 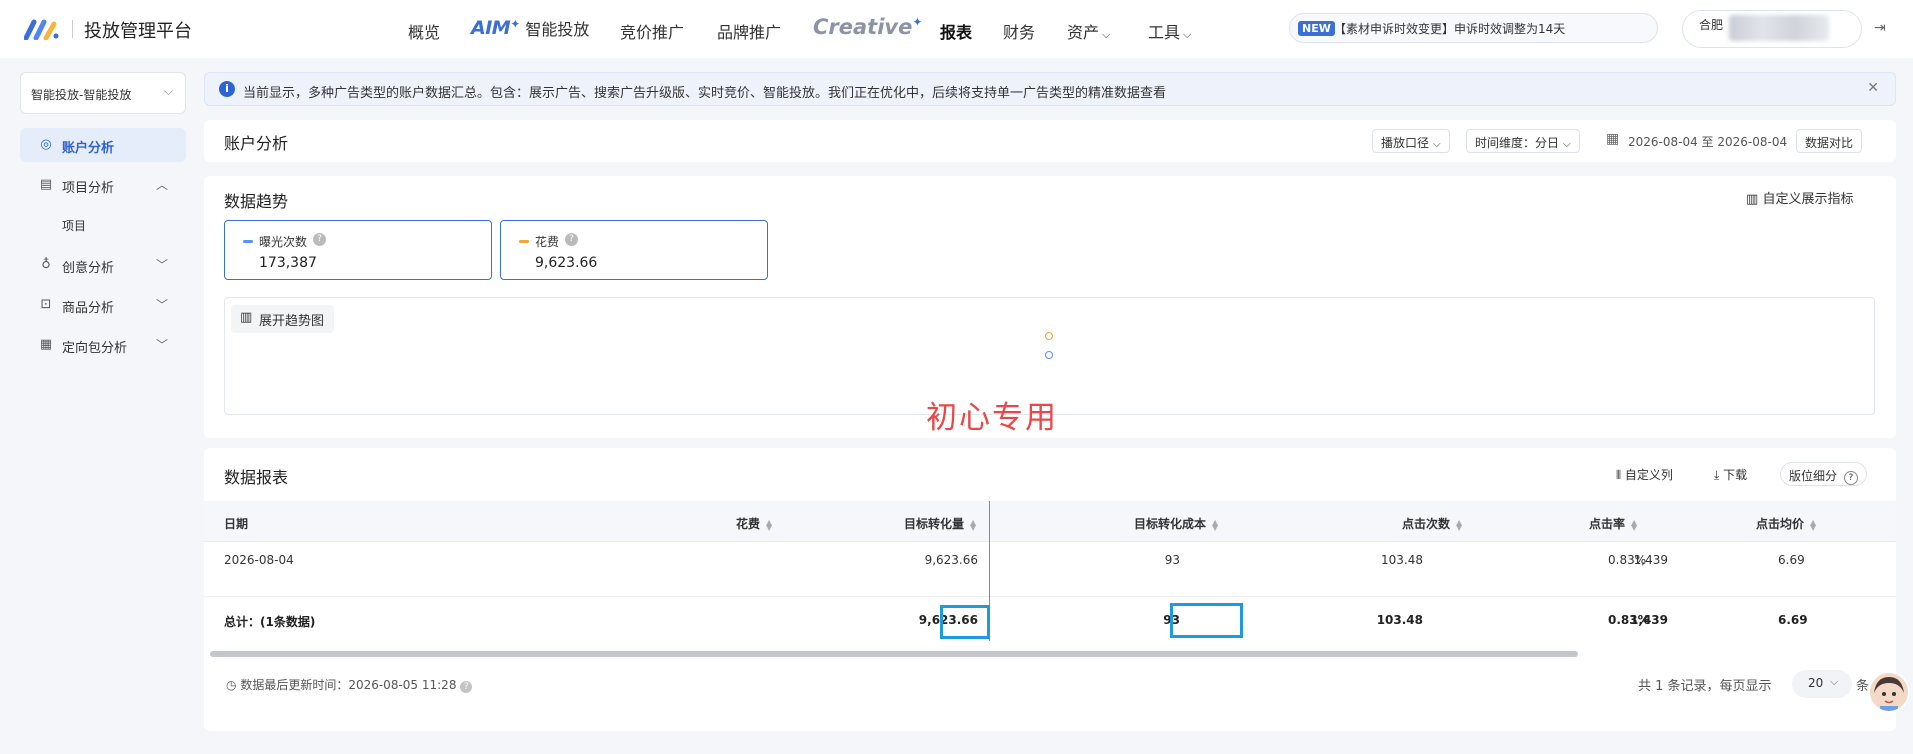 I want to click on caliber-select: 播放口径 ⌵, so click(x=1411, y=141).